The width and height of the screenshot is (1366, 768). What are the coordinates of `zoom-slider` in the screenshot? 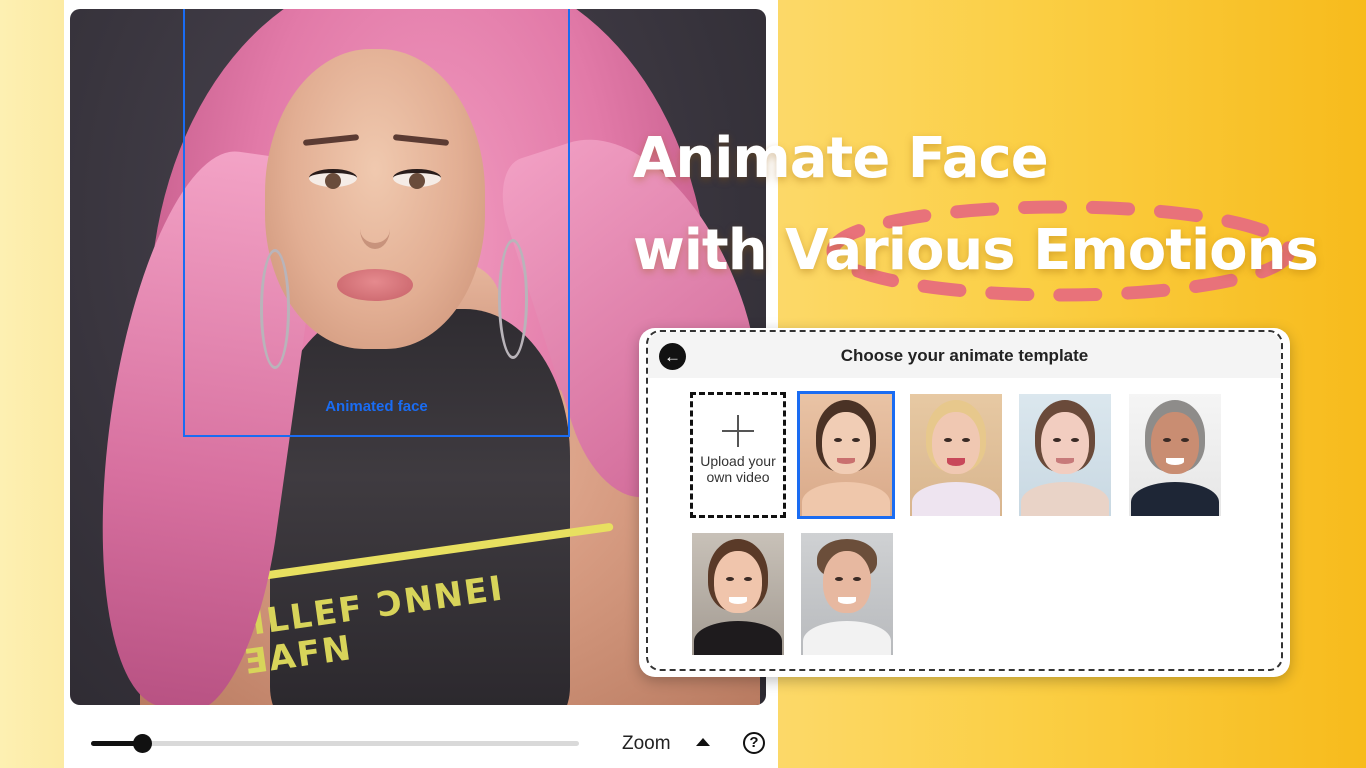 It's located at (335, 743).